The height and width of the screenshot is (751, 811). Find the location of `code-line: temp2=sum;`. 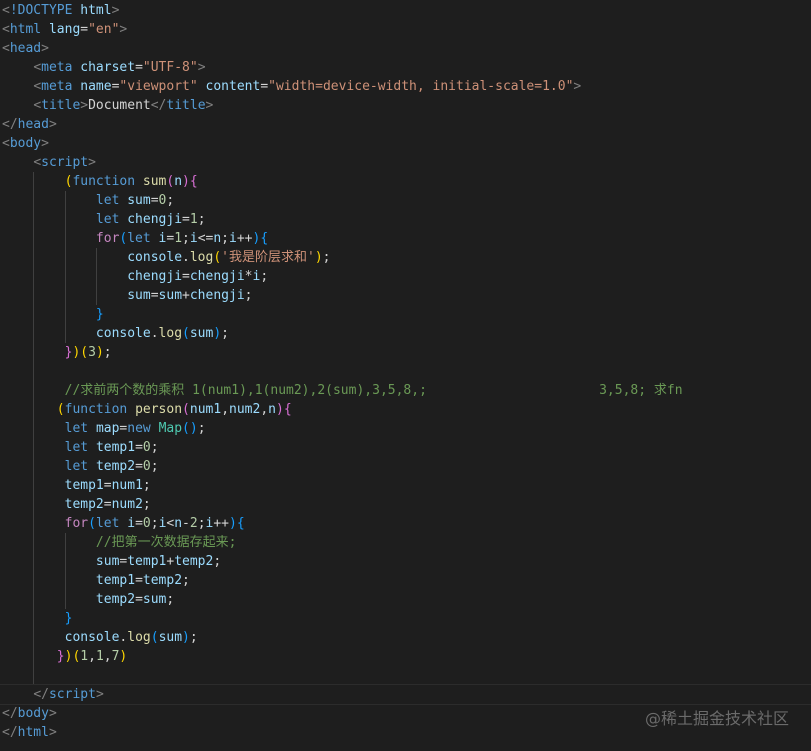

code-line: temp2=sum; is located at coordinates (405, 599).